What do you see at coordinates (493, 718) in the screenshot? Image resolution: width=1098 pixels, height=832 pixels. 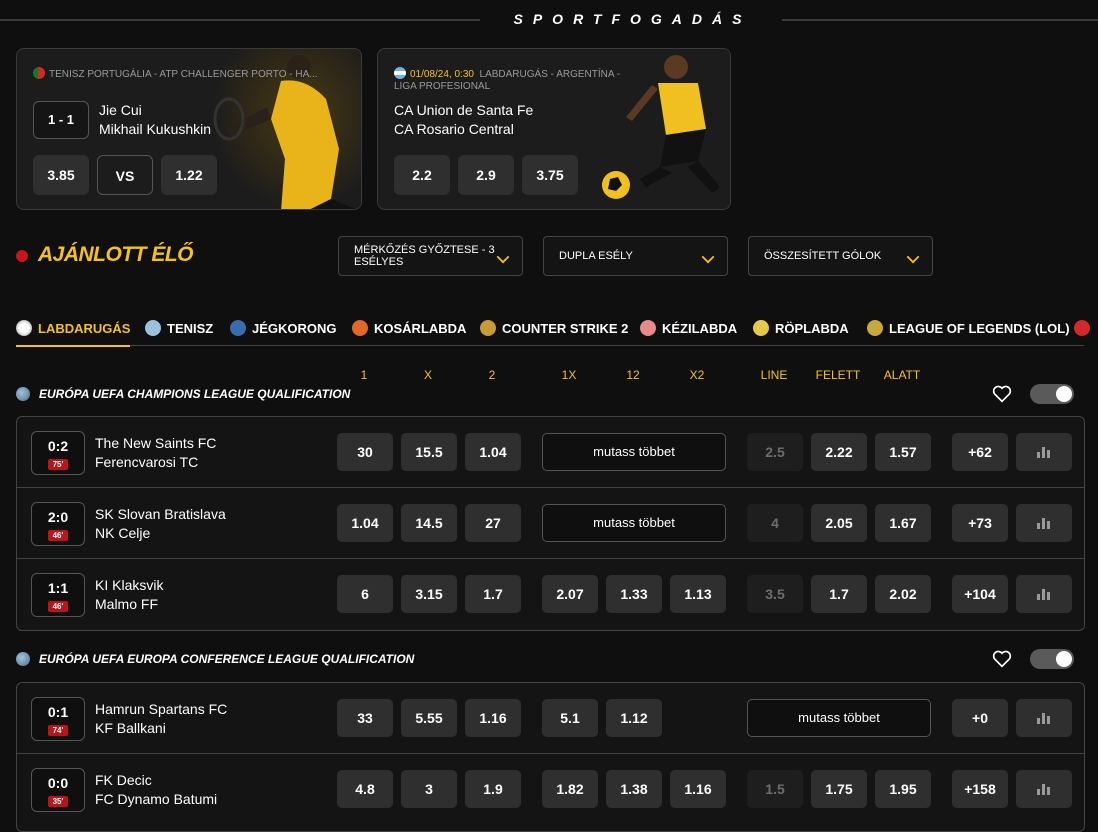 I see `odd-2: 1.16` at bounding box center [493, 718].